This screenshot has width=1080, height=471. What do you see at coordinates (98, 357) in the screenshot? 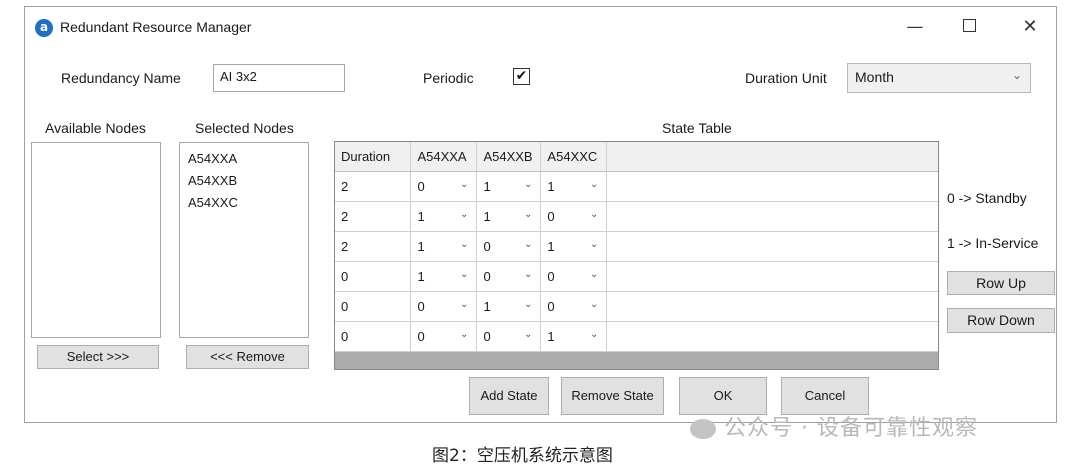
I see `select-button: Select >>>` at bounding box center [98, 357].